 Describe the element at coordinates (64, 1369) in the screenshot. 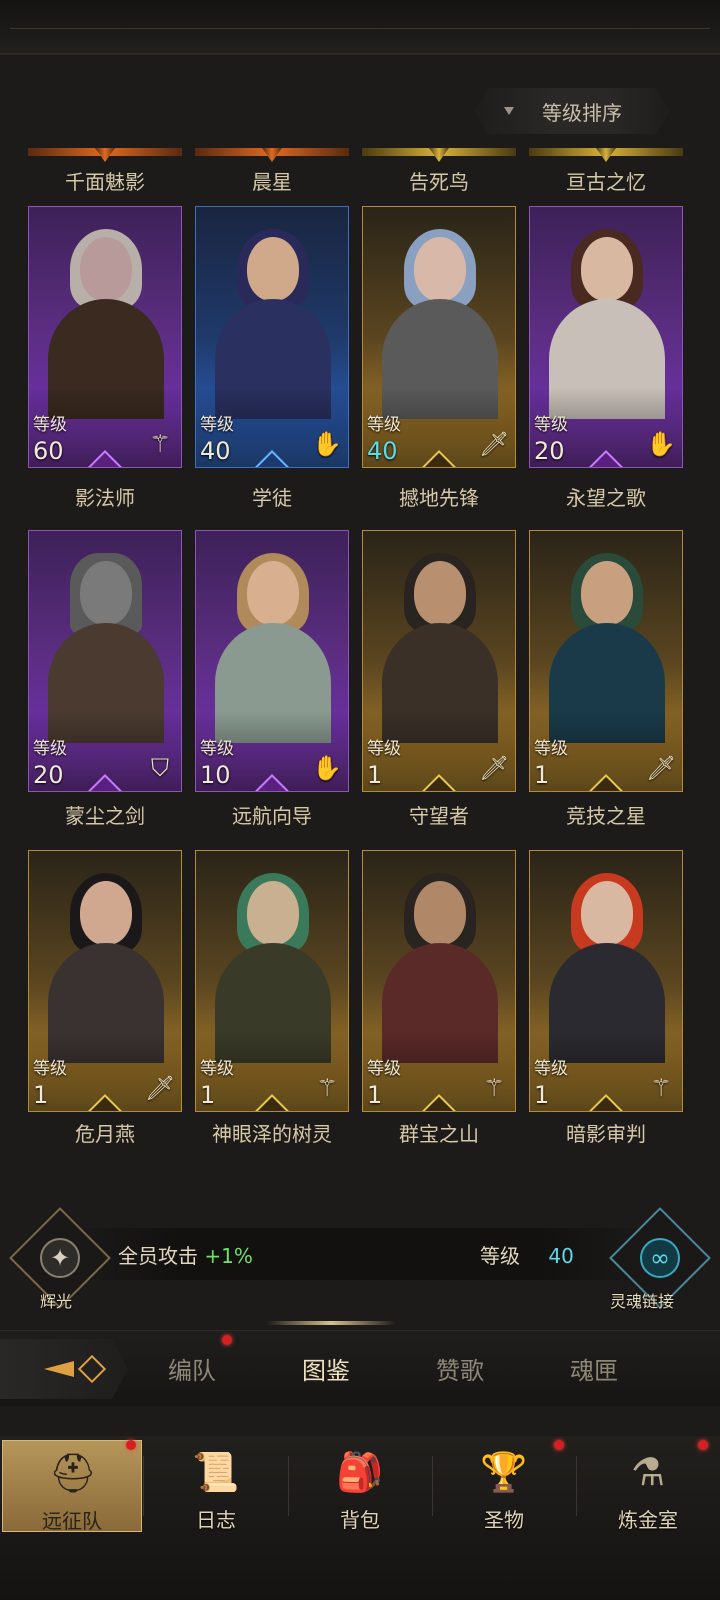

I see `back-button` at that location.